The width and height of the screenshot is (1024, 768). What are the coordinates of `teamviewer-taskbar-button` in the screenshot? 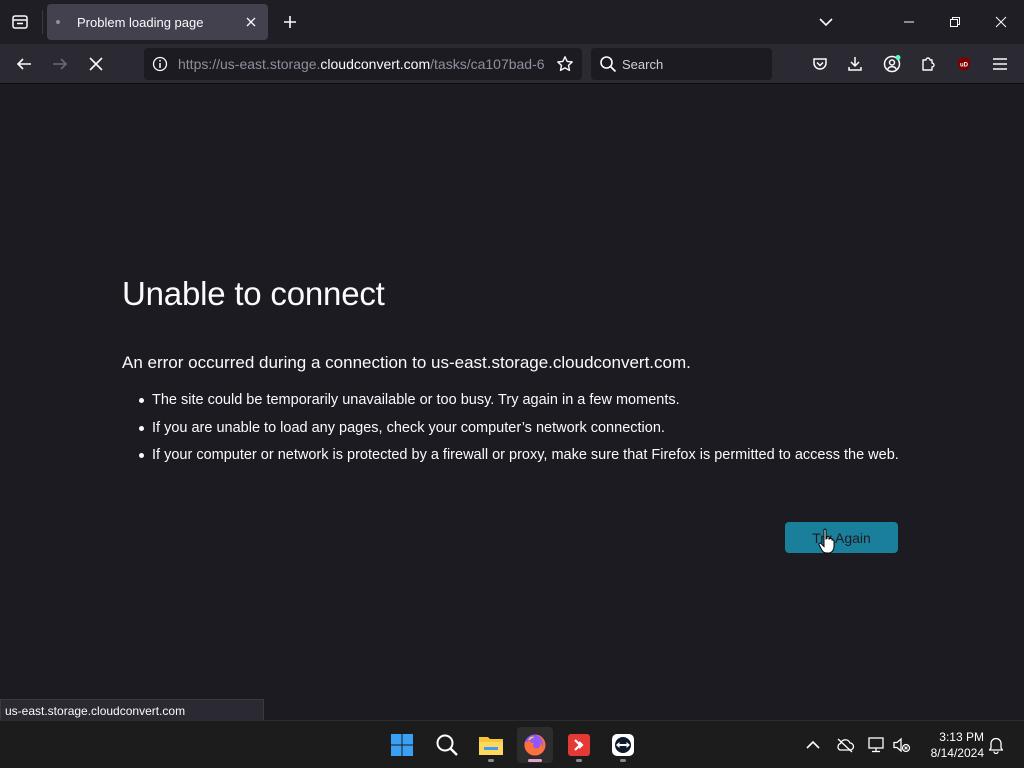 It's located at (623, 745).